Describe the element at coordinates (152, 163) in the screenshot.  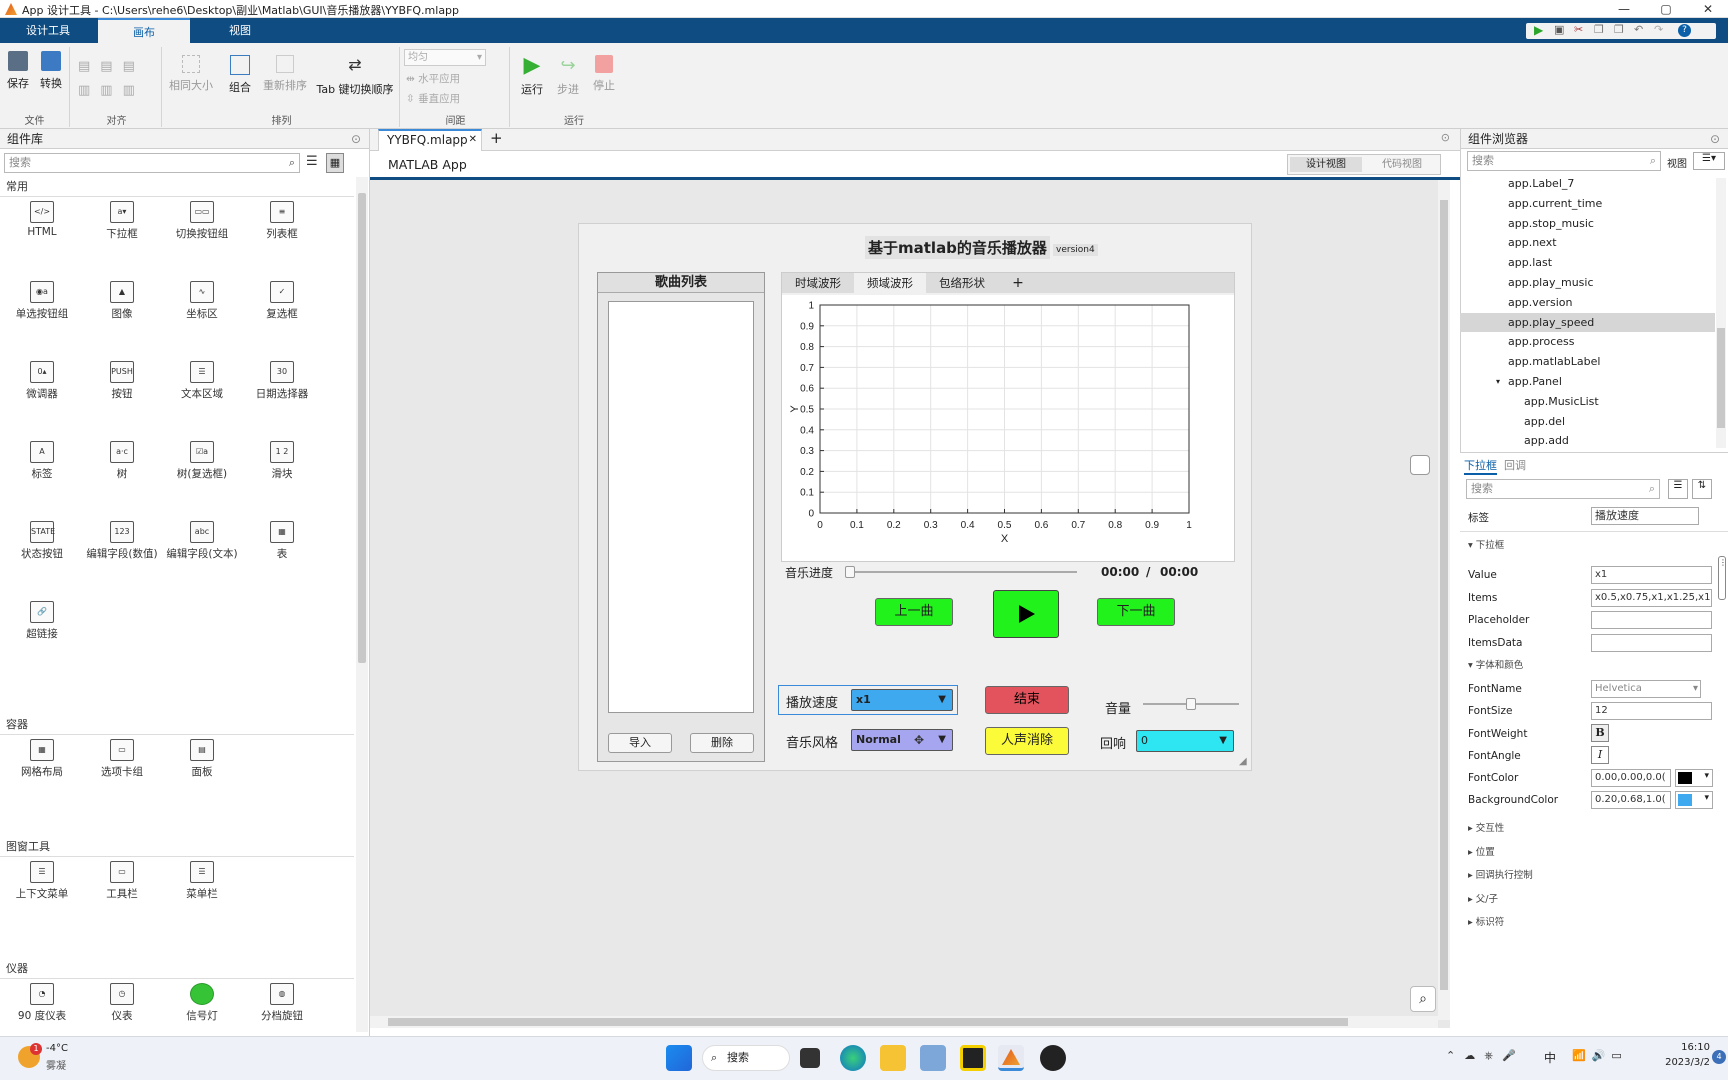
I see `library-search-input: 搜索 ⌕` at that location.